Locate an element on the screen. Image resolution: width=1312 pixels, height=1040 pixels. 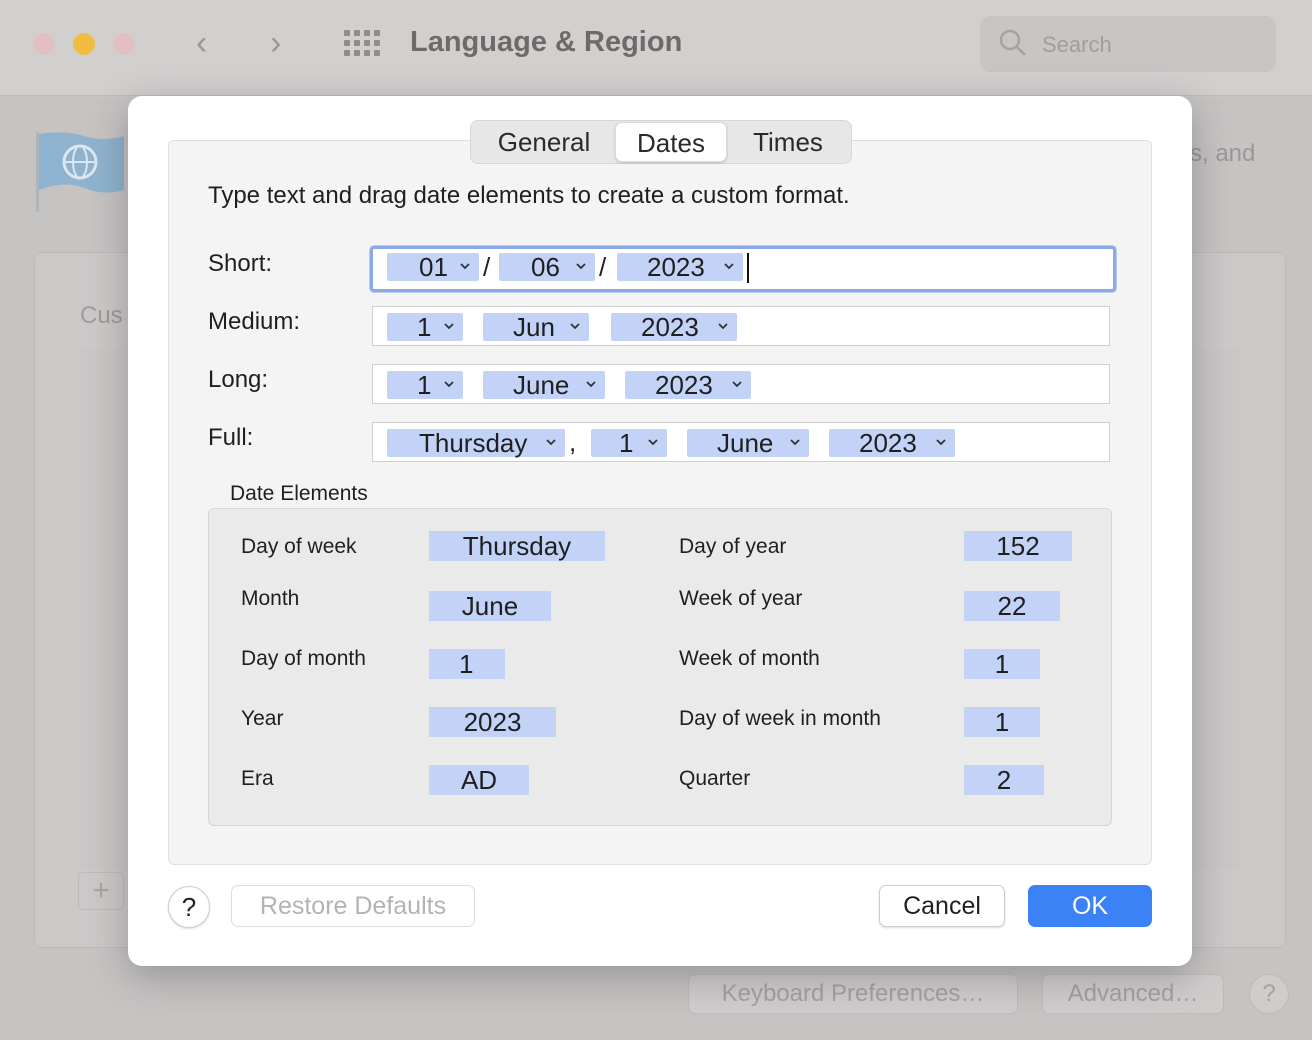
ok-button: OK is located at coordinates (1090, 906).